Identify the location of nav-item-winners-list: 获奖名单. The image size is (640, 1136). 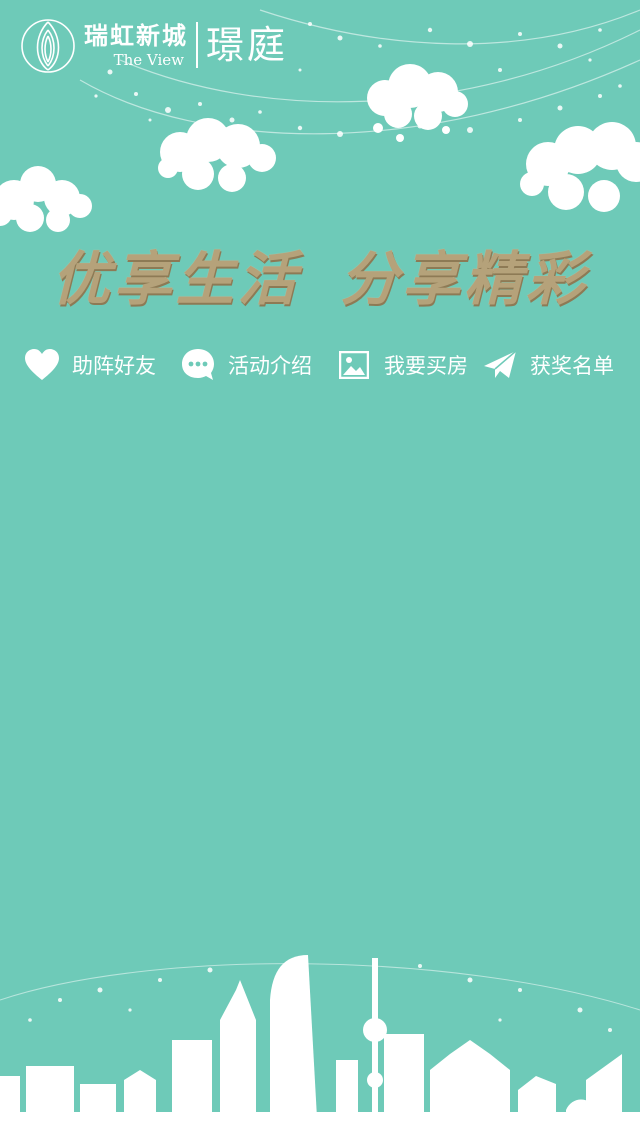
(547, 365).